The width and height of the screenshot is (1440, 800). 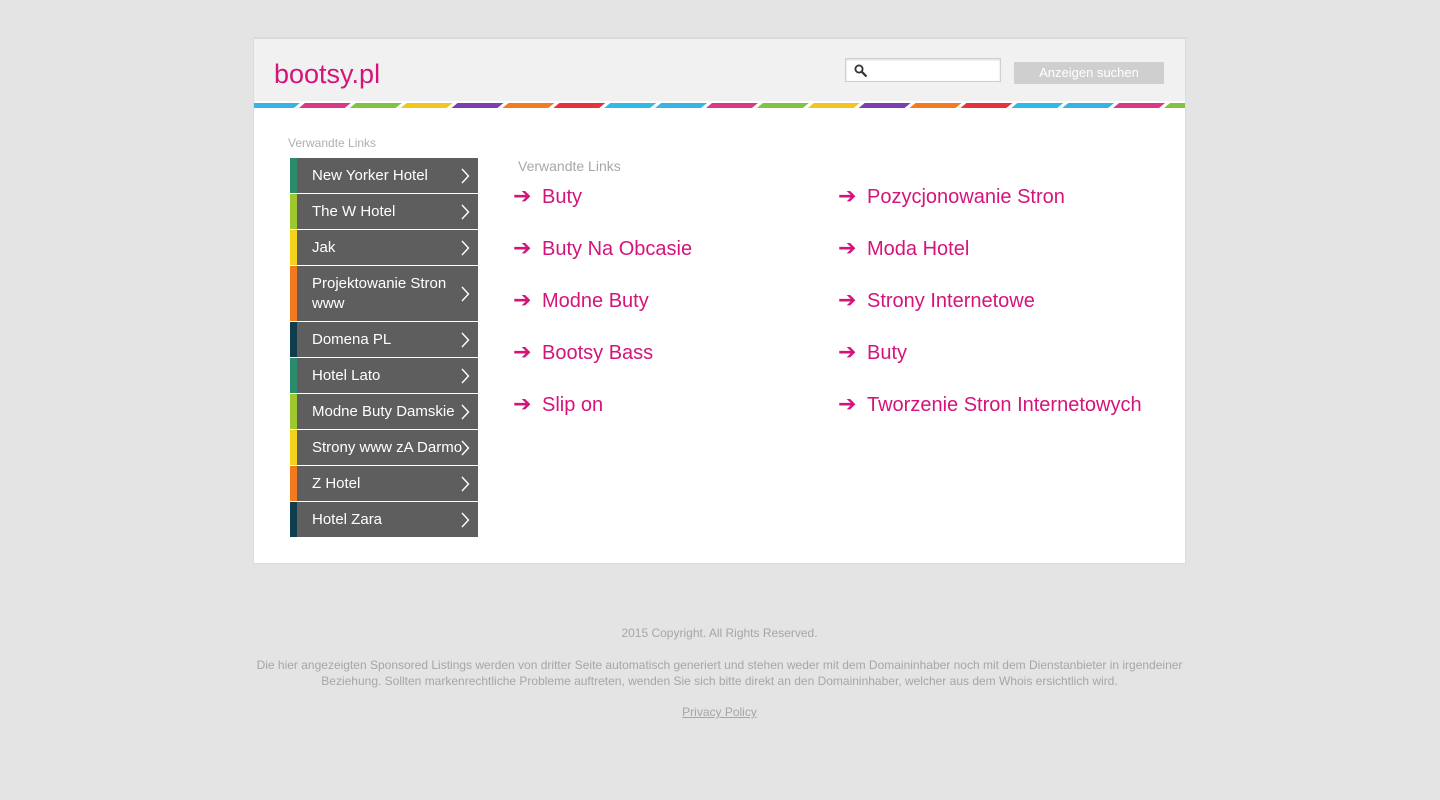 What do you see at coordinates (573, 405) in the screenshot?
I see `related-link-label: Slip on` at bounding box center [573, 405].